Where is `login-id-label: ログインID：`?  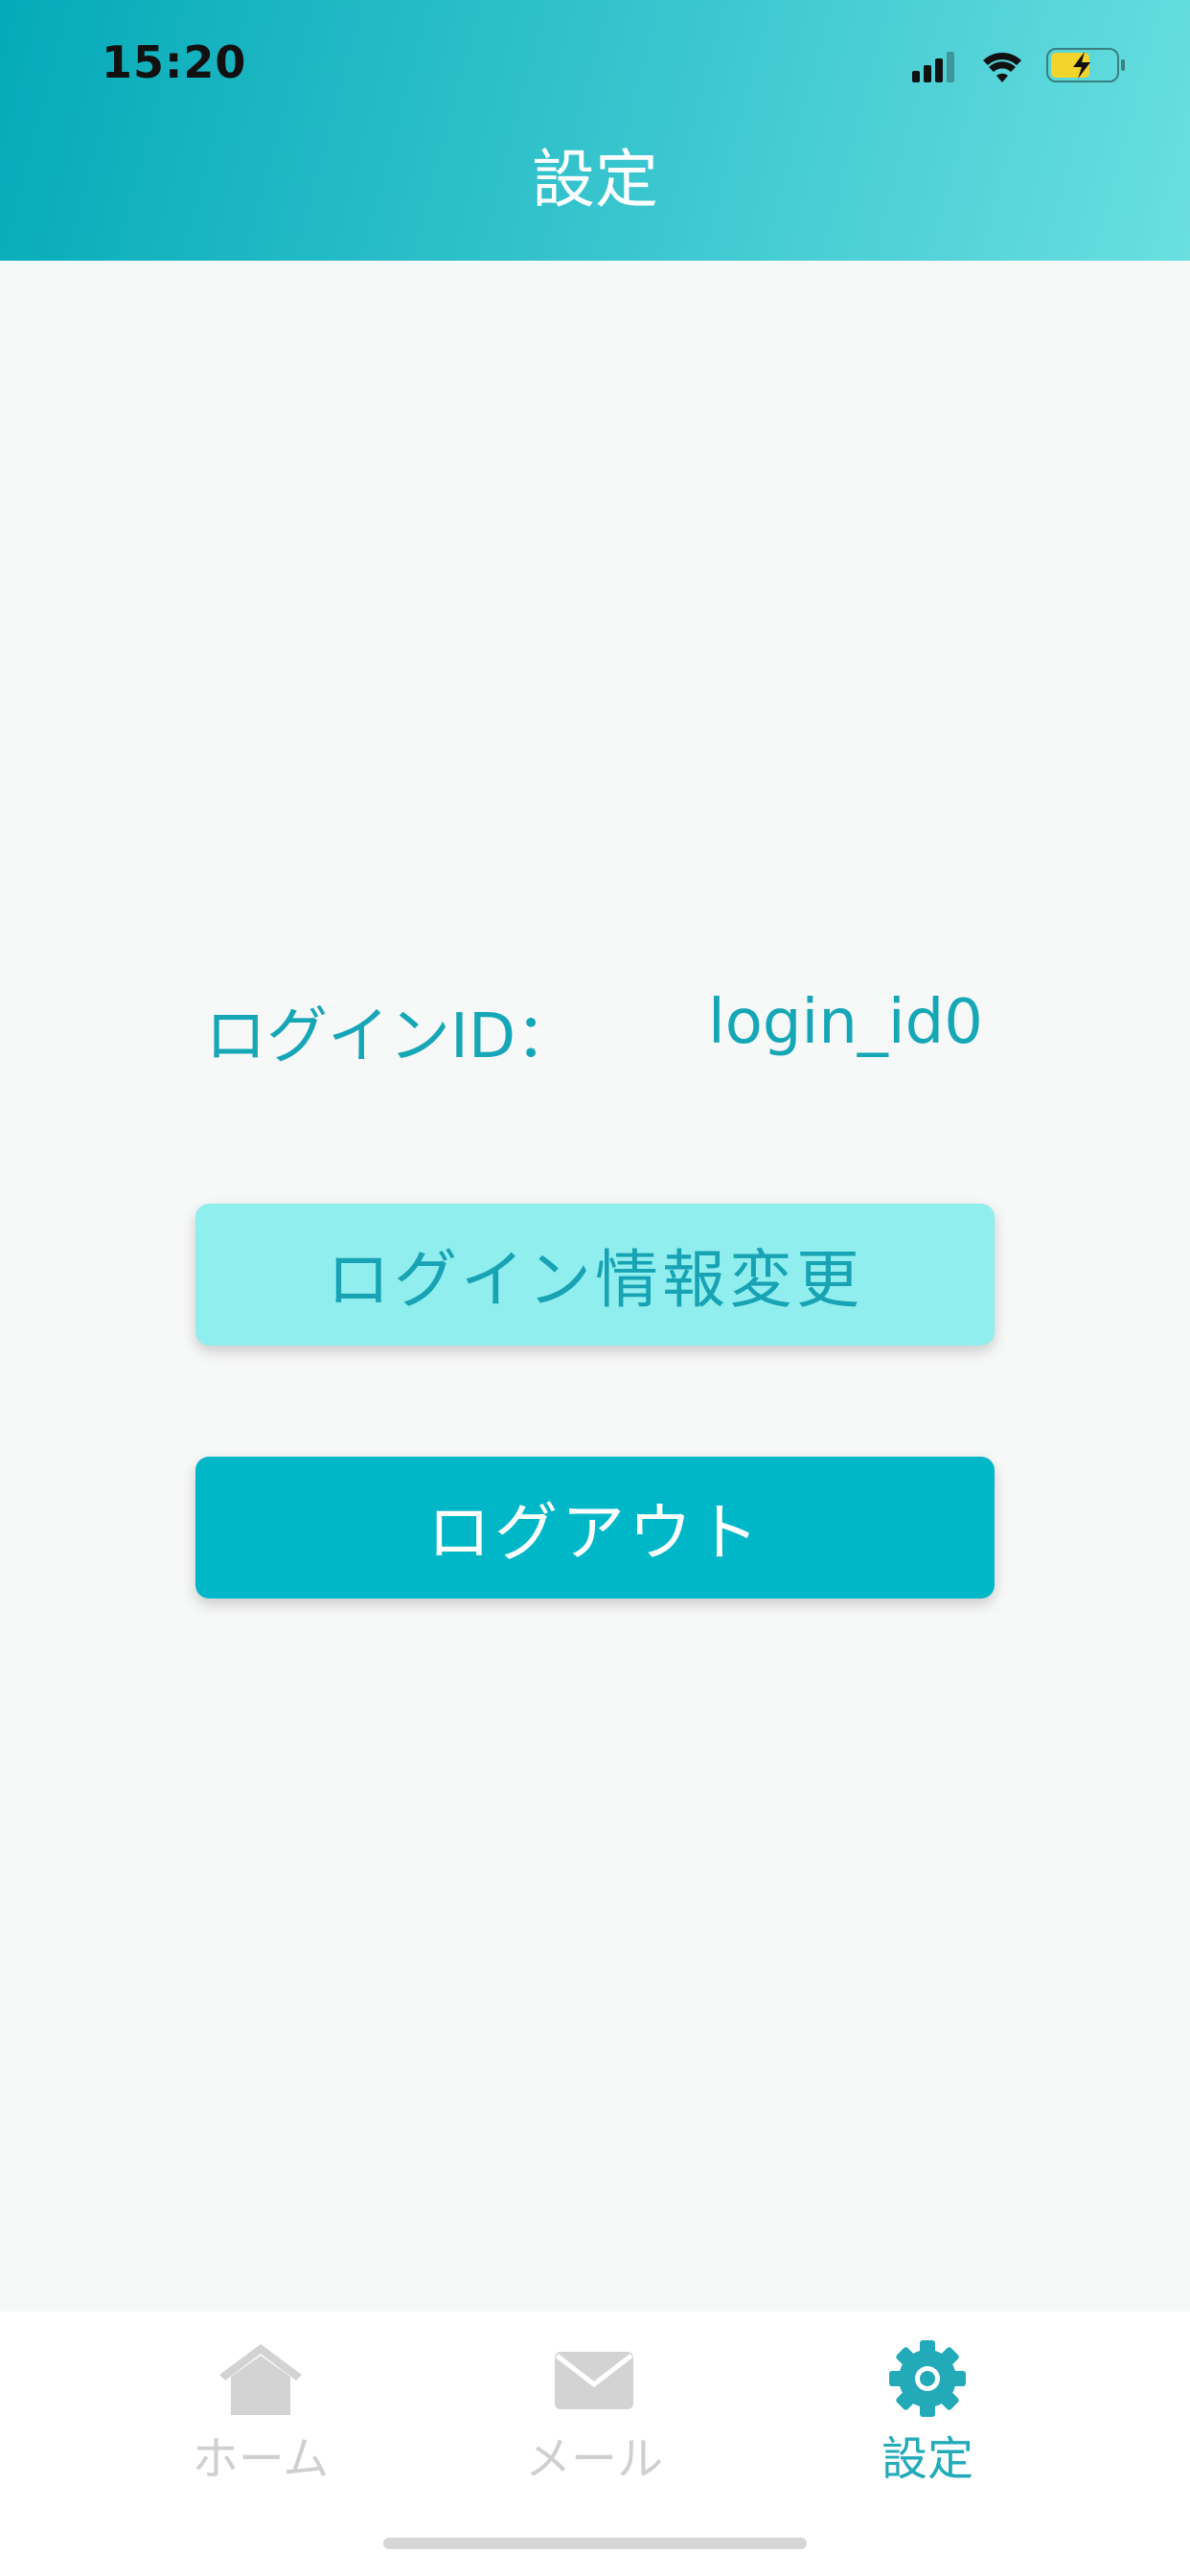
login-id-label: ログインID： is located at coordinates (391, 1036).